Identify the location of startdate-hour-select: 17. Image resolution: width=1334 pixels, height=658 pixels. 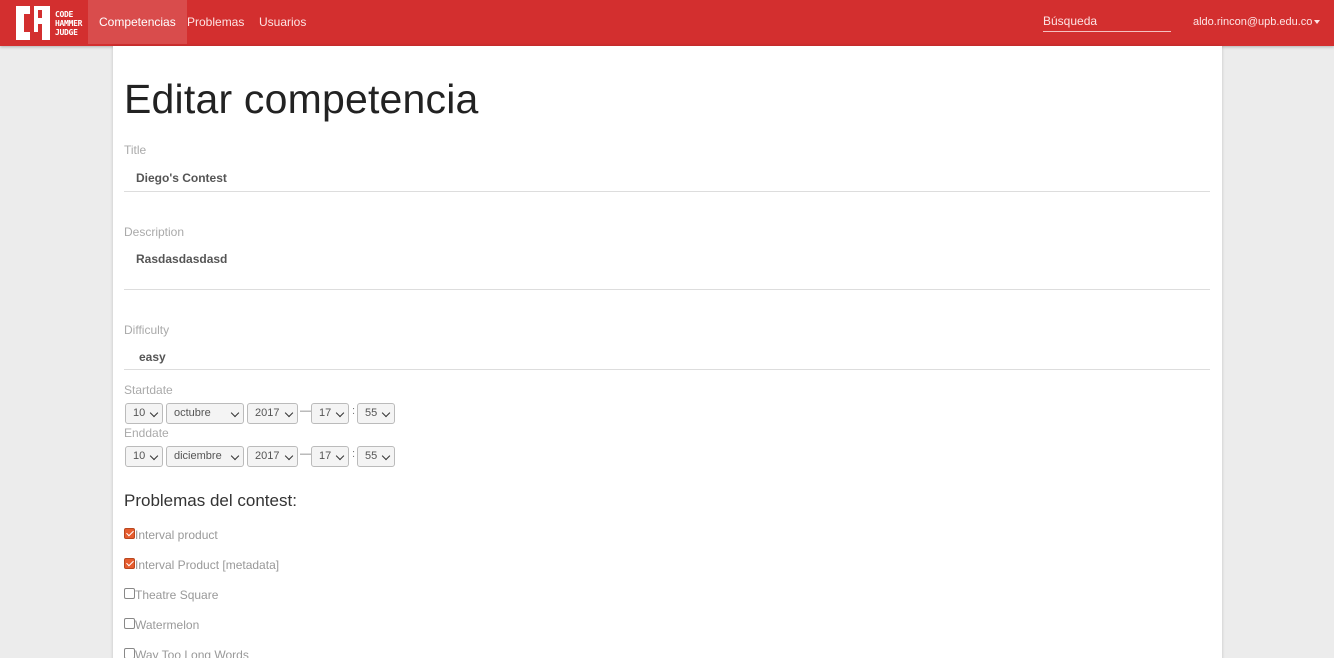
(330, 413).